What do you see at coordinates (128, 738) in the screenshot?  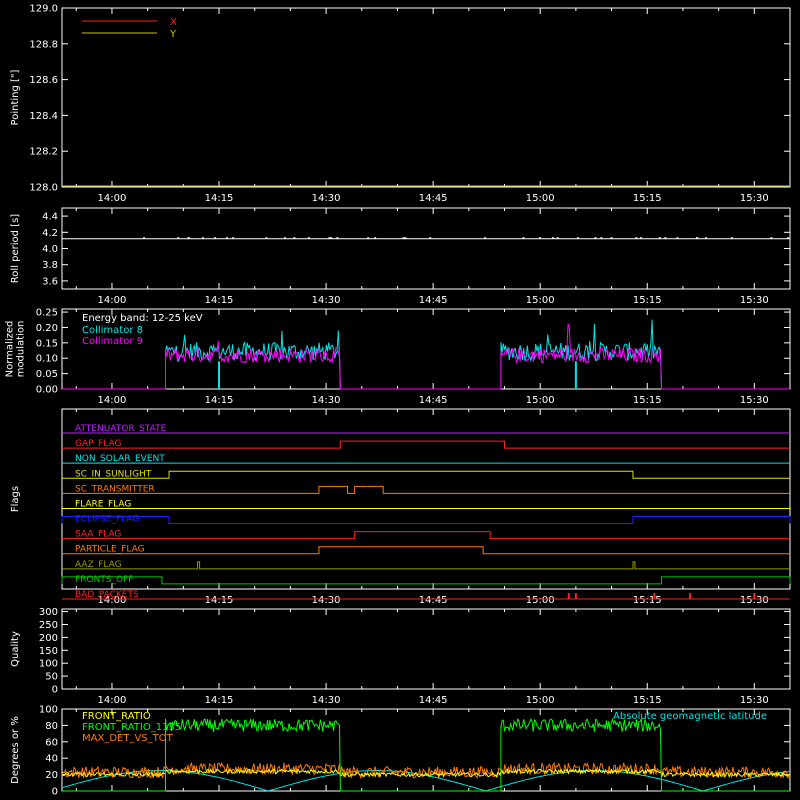 I see `legend-label: MAX_DET_VS_TOT` at bounding box center [128, 738].